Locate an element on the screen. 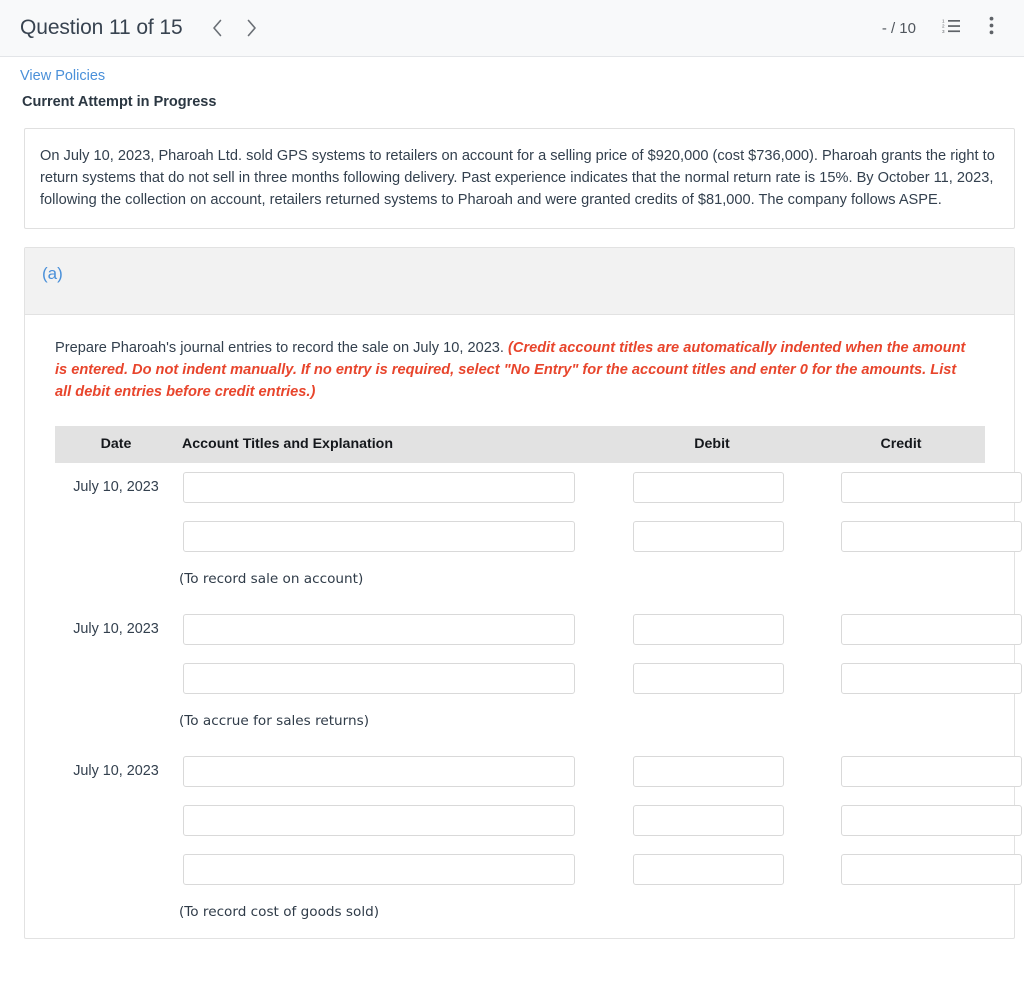  question-list-button: 1 2 3 is located at coordinates (951, 28).